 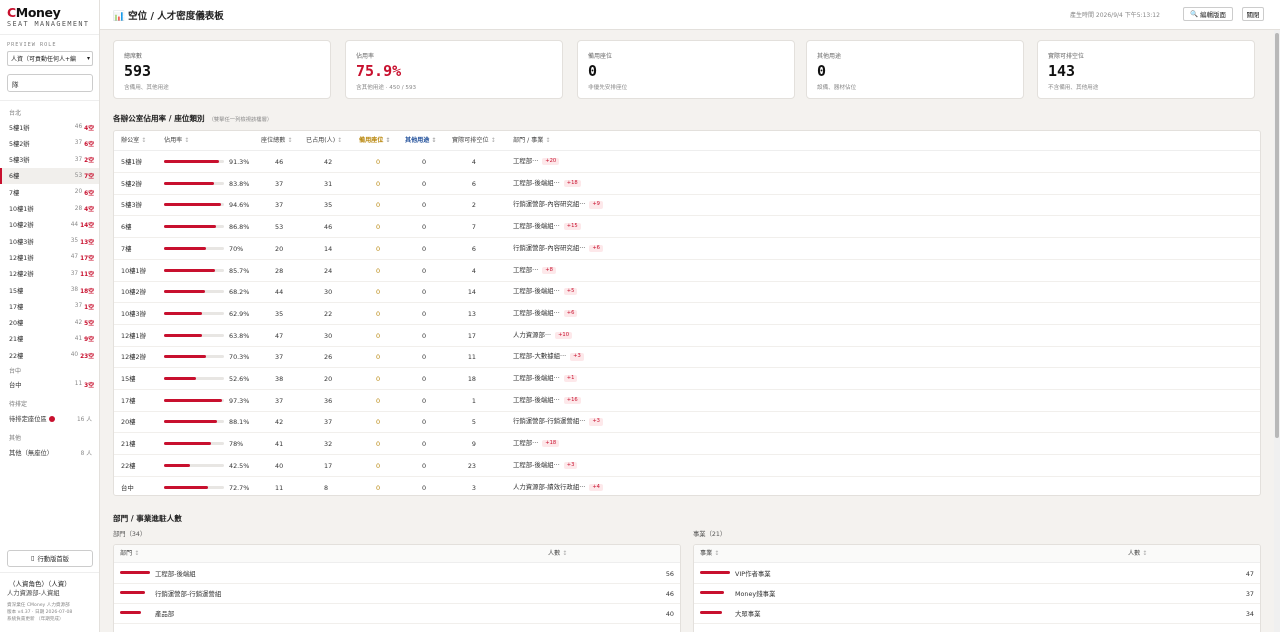 I want to click on column-header: 實際可排空位 ↕, so click(x=474, y=140).